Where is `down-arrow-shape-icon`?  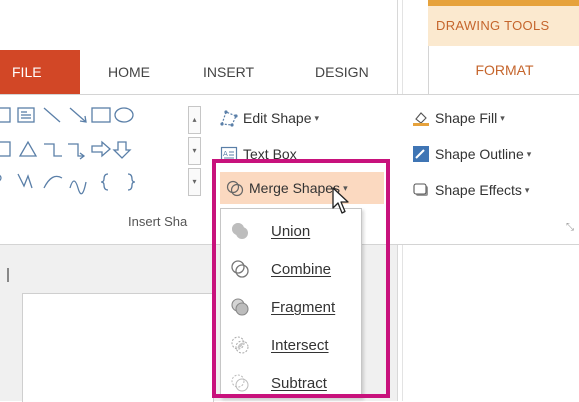
down-arrow-shape-icon is located at coordinates (122, 150).